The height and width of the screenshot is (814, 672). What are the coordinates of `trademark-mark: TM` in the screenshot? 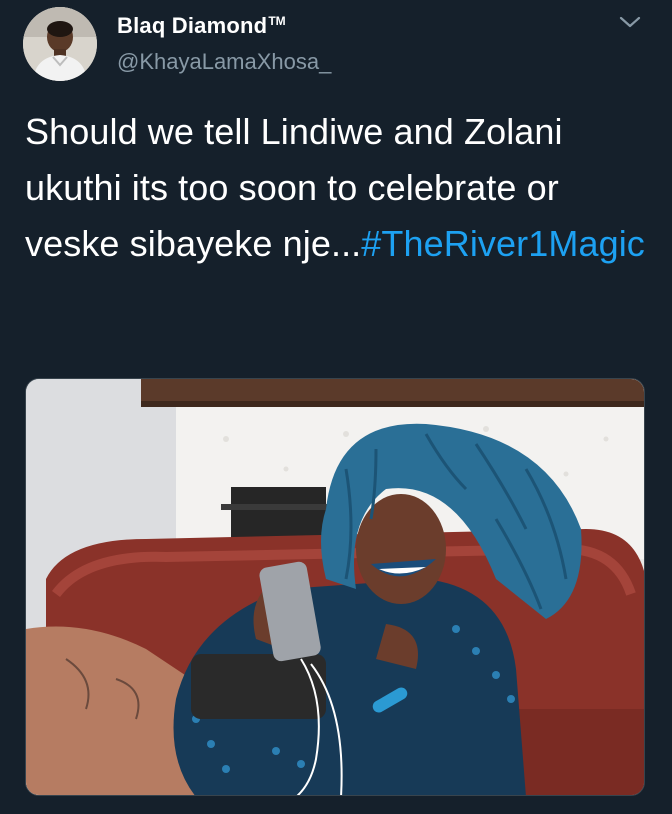 It's located at (277, 21).